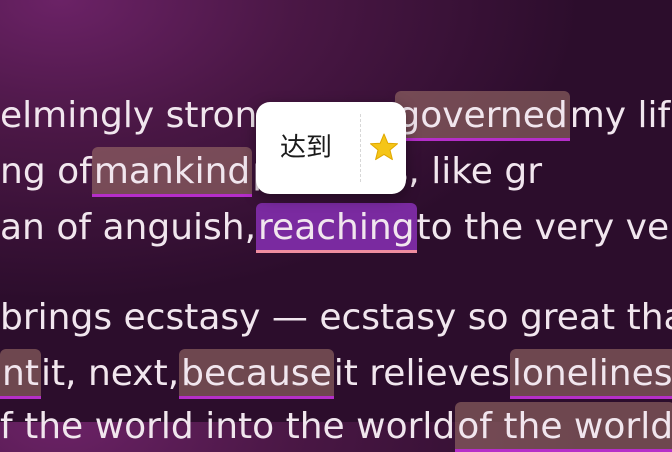  What do you see at coordinates (360, 148) in the screenshot?
I see `popup-divider` at bounding box center [360, 148].